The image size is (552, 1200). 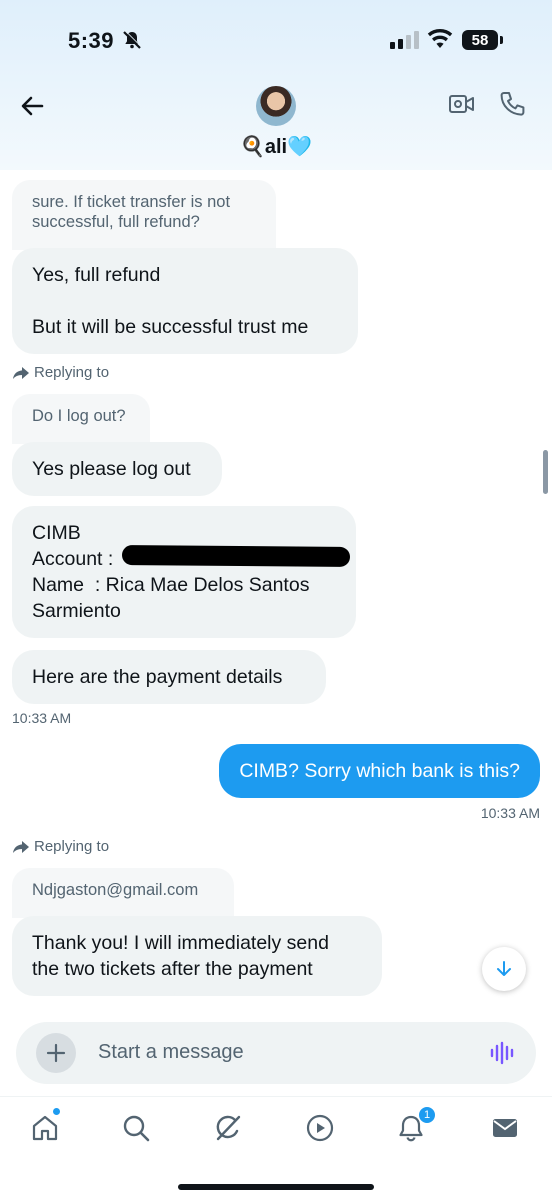 I want to click on message-bubble: Yes please log out, so click(x=117, y=469).